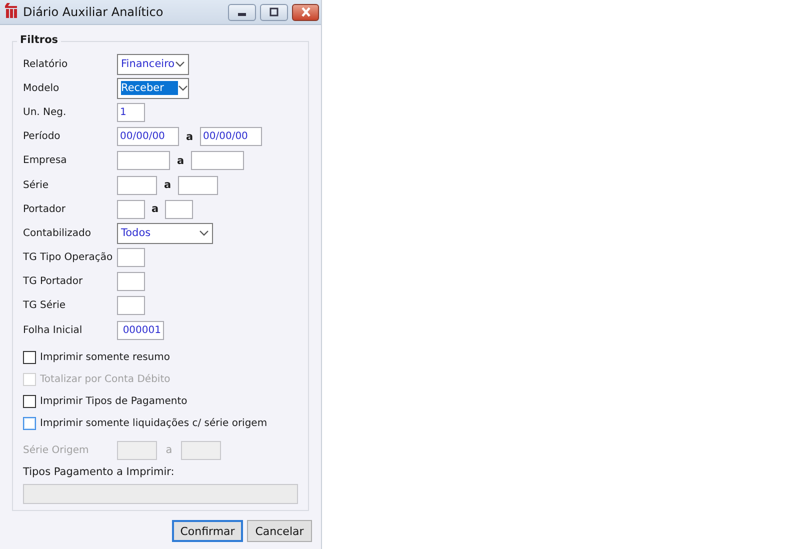 Image resolution: width=800 pixels, height=549 pixels. I want to click on field-label: Série, so click(36, 185).